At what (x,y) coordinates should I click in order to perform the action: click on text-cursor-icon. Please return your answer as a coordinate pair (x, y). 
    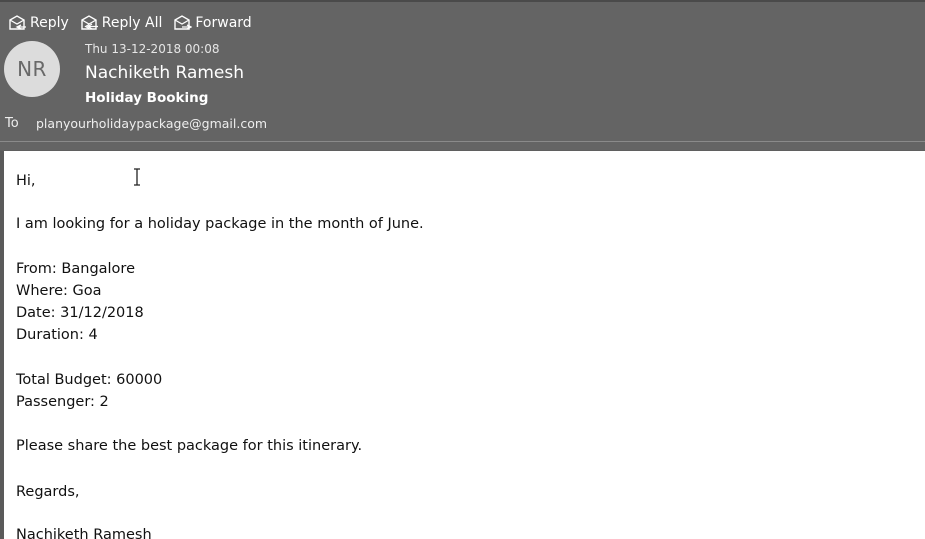
    Looking at the image, I should click on (137, 177).